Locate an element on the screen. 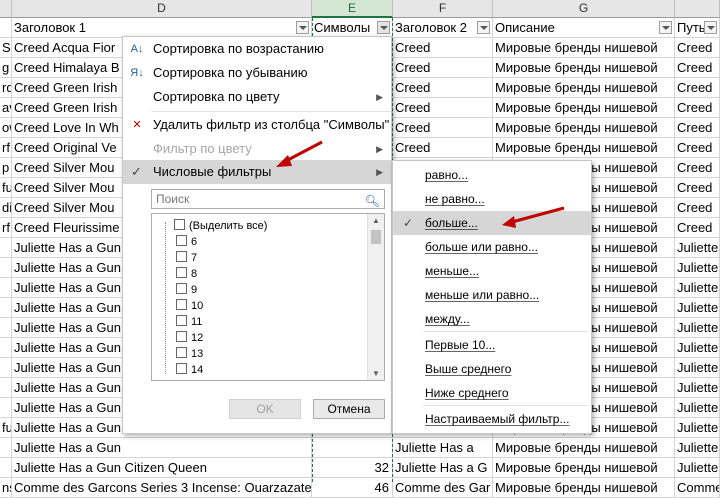 Image resolution: width=720 pixels, height=498 pixels. search-input: Поиск 🔍︎ is located at coordinates (268, 199).